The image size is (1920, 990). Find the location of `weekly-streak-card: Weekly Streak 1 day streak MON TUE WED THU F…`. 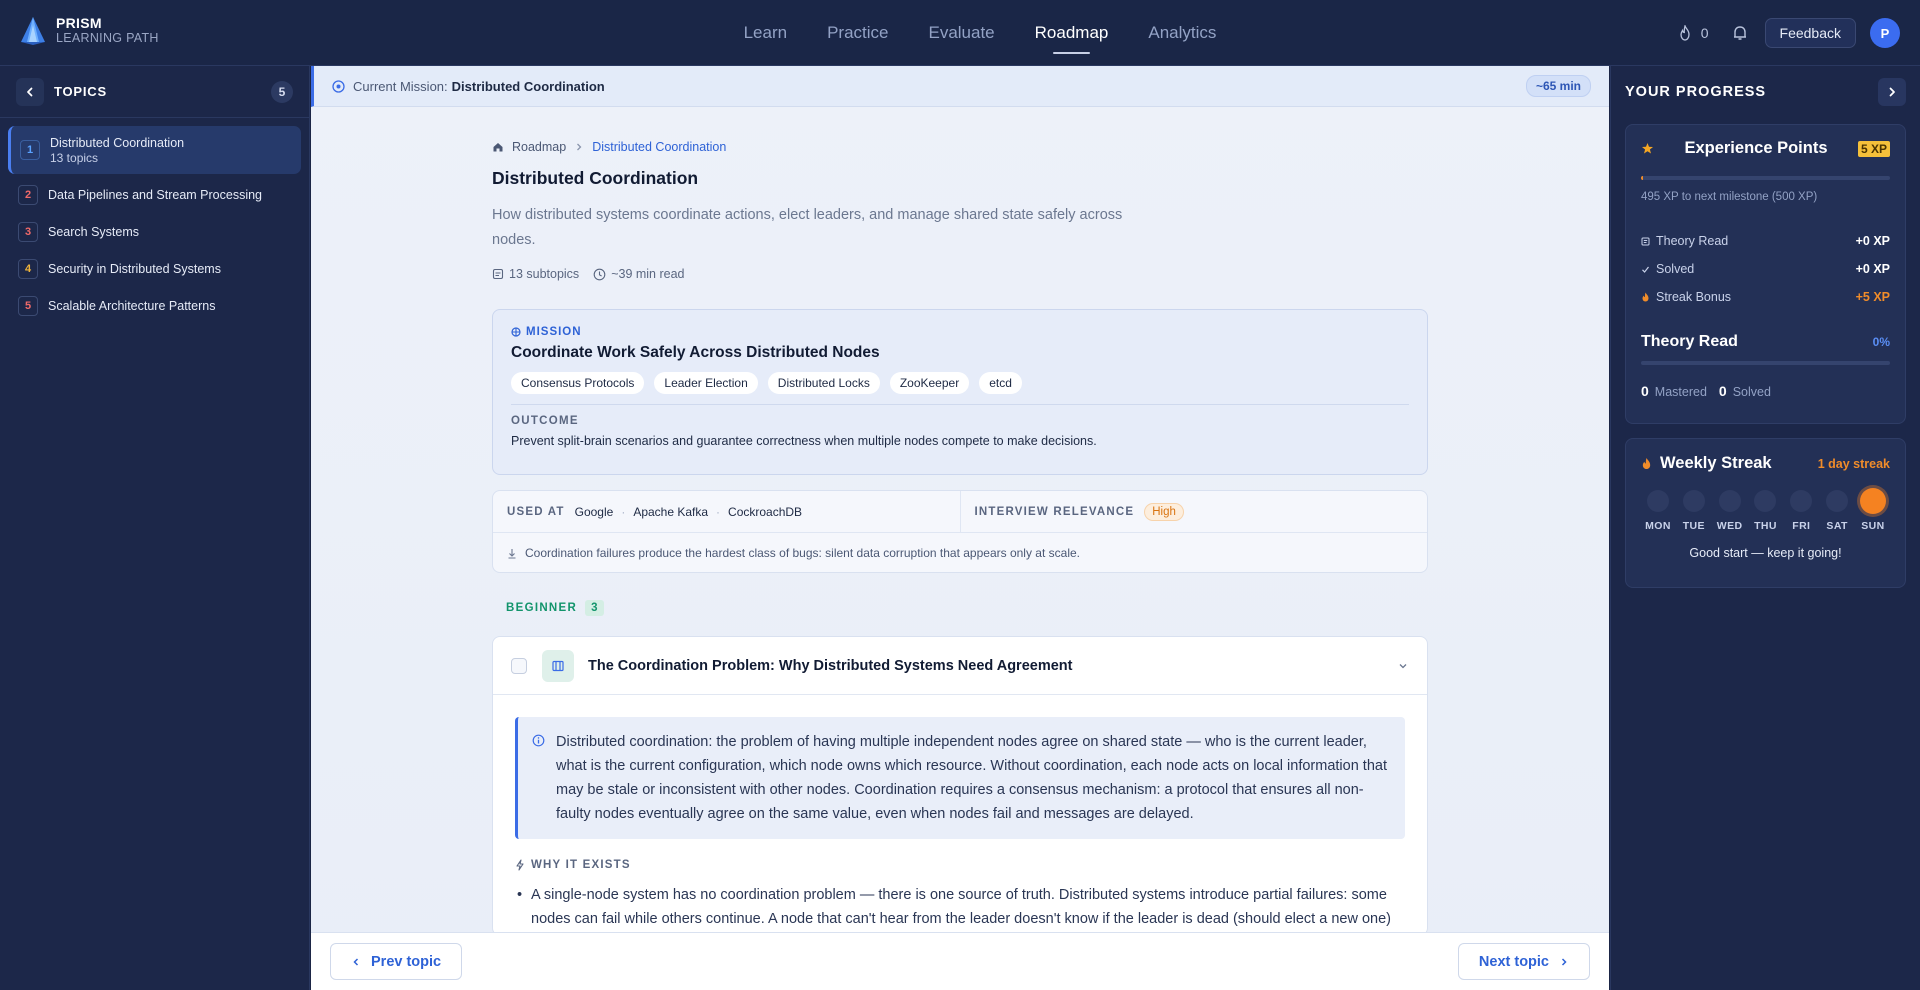

weekly-streak-card: Weekly Streak 1 day streak MON TUE WED THU F… is located at coordinates (1765, 513).